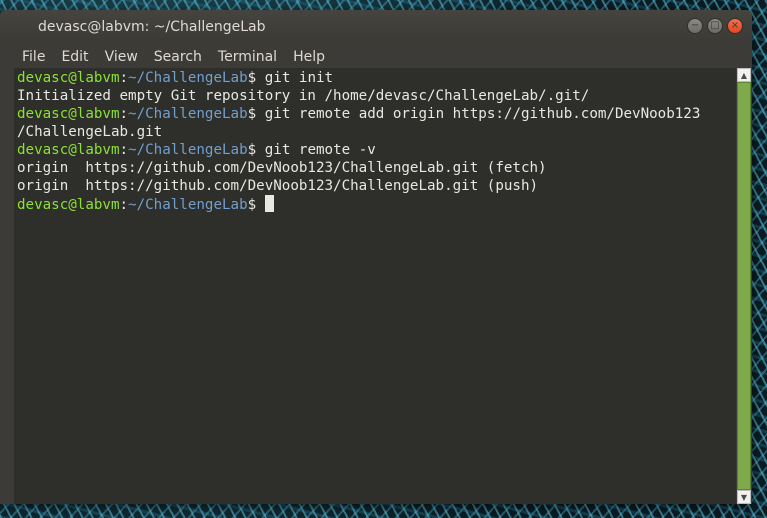 The width and height of the screenshot is (767, 518). Describe the element at coordinates (376, 27) in the screenshot. I see `title-bar: devasc@labvm: ~/ChallengeLab − □ ×` at that location.